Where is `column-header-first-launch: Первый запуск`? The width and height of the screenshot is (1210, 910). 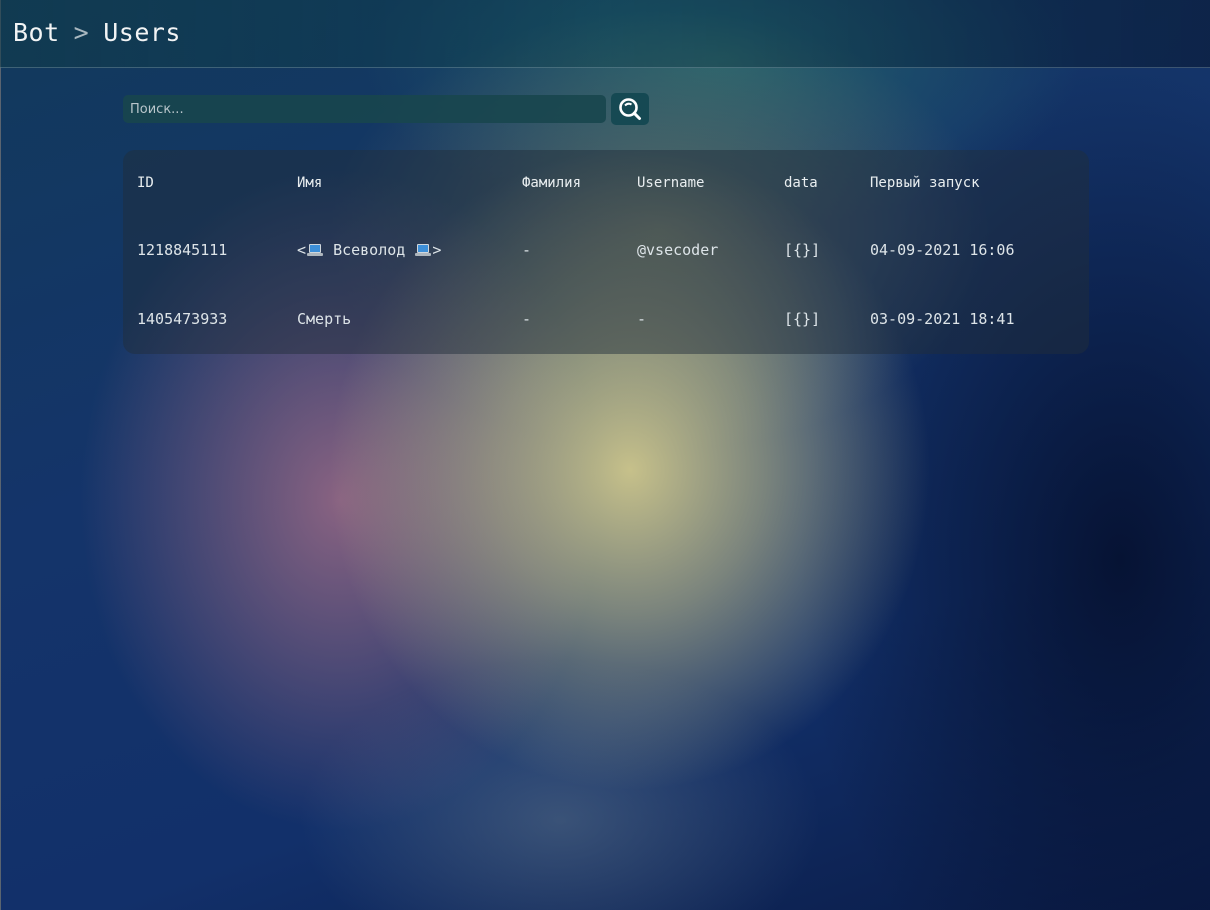 column-header-first-launch: Первый запуск is located at coordinates (925, 183).